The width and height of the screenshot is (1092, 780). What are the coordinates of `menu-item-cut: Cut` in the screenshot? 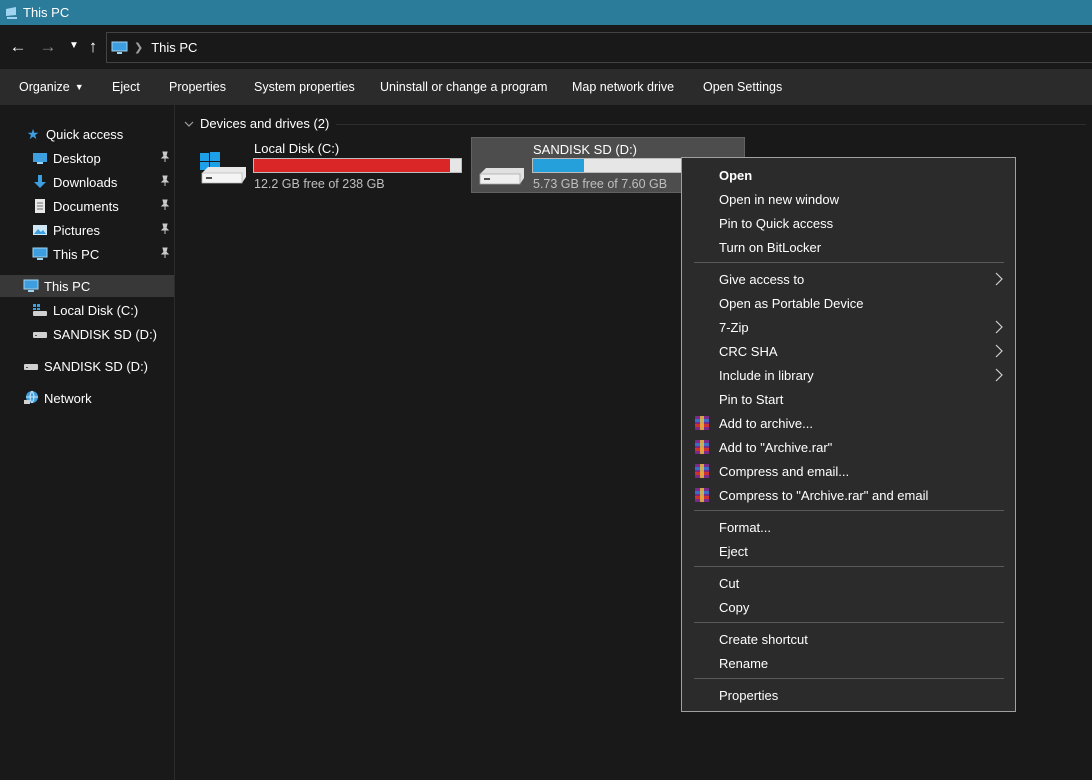 It's located at (848, 583).